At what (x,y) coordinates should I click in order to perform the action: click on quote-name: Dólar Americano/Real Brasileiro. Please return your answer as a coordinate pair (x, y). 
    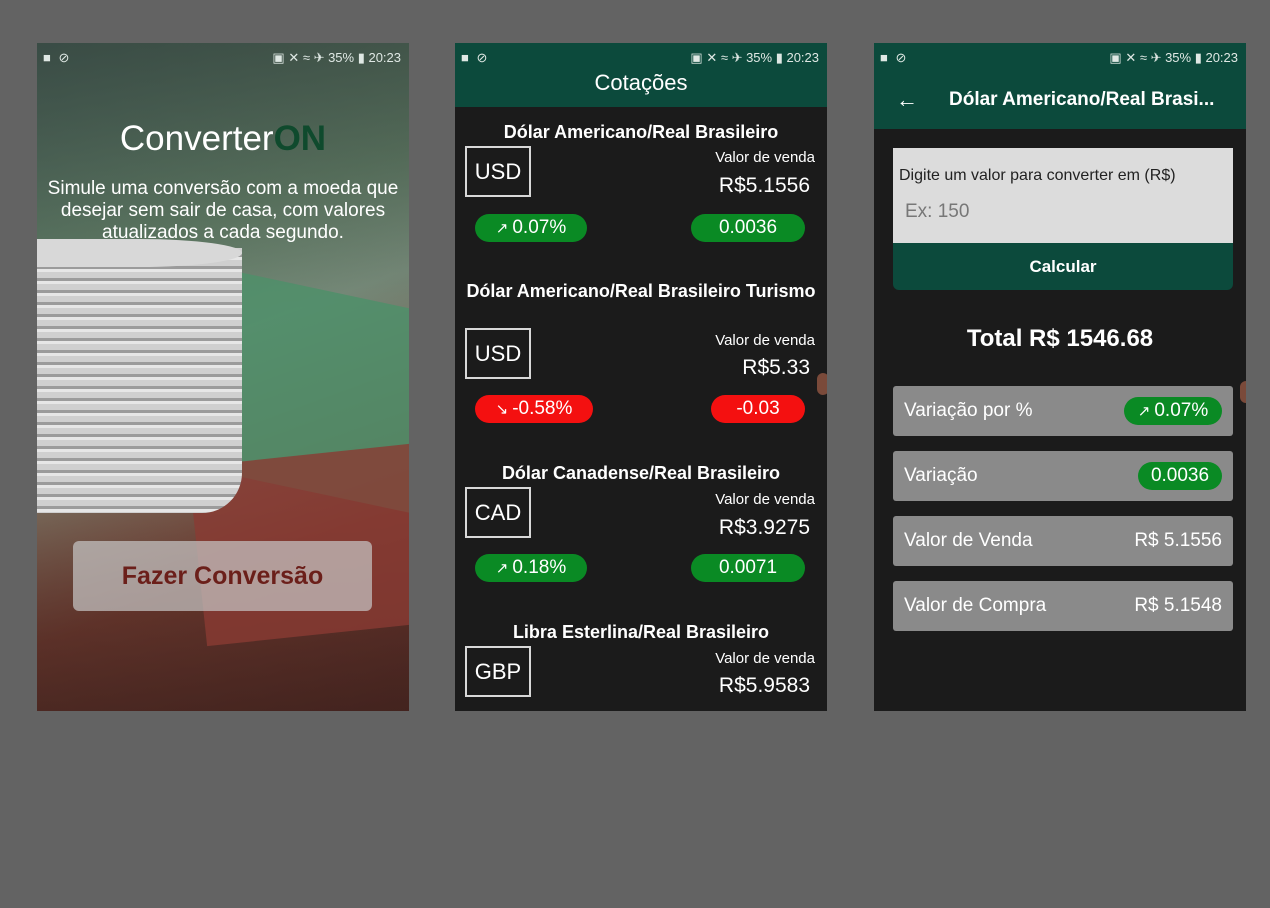
    Looking at the image, I should click on (641, 132).